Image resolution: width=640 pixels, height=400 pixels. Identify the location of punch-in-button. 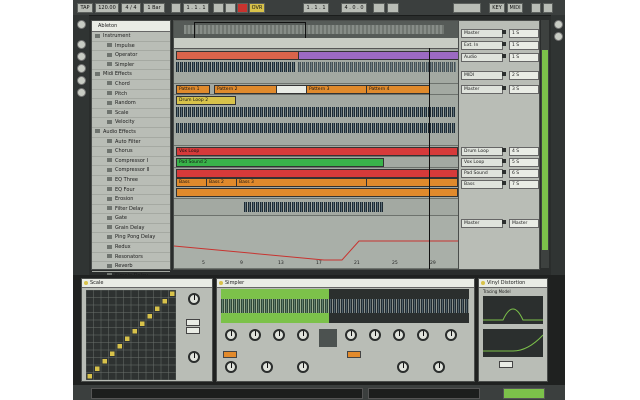
(379, 8).